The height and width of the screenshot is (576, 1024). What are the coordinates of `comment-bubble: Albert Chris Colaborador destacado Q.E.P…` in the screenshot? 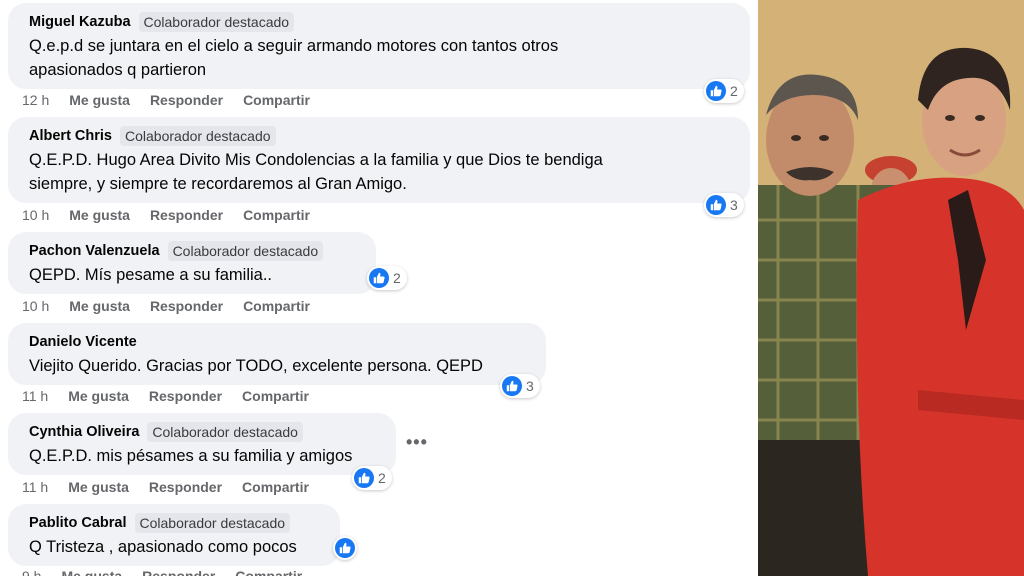 It's located at (379, 160).